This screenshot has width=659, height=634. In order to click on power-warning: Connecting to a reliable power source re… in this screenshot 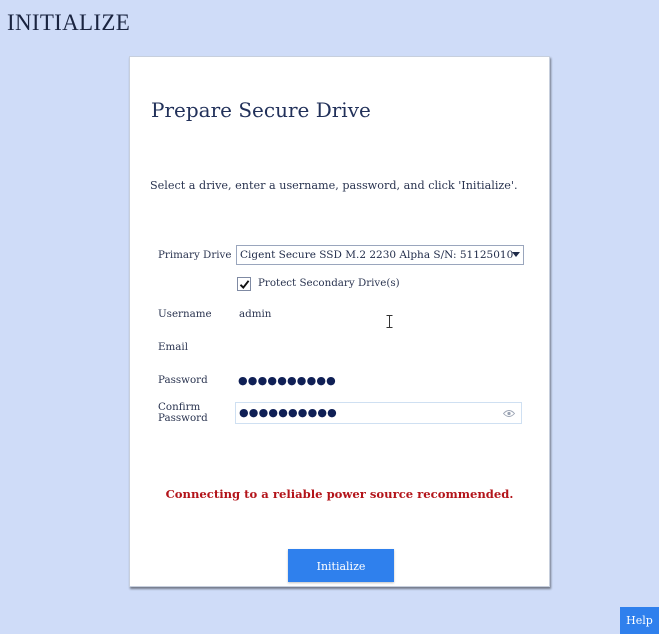, I will do `click(339, 494)`.